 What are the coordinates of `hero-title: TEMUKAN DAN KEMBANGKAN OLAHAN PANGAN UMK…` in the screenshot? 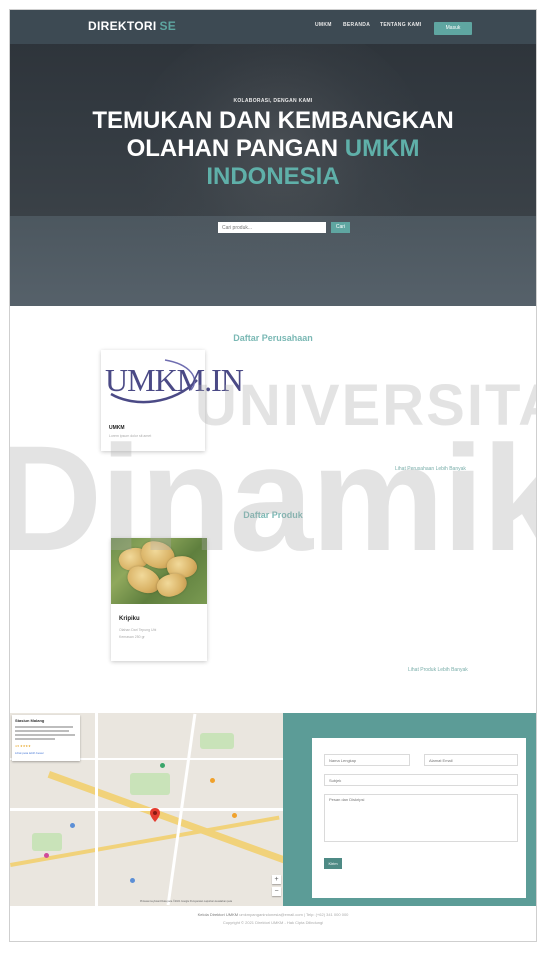 It's located at (273, 149).